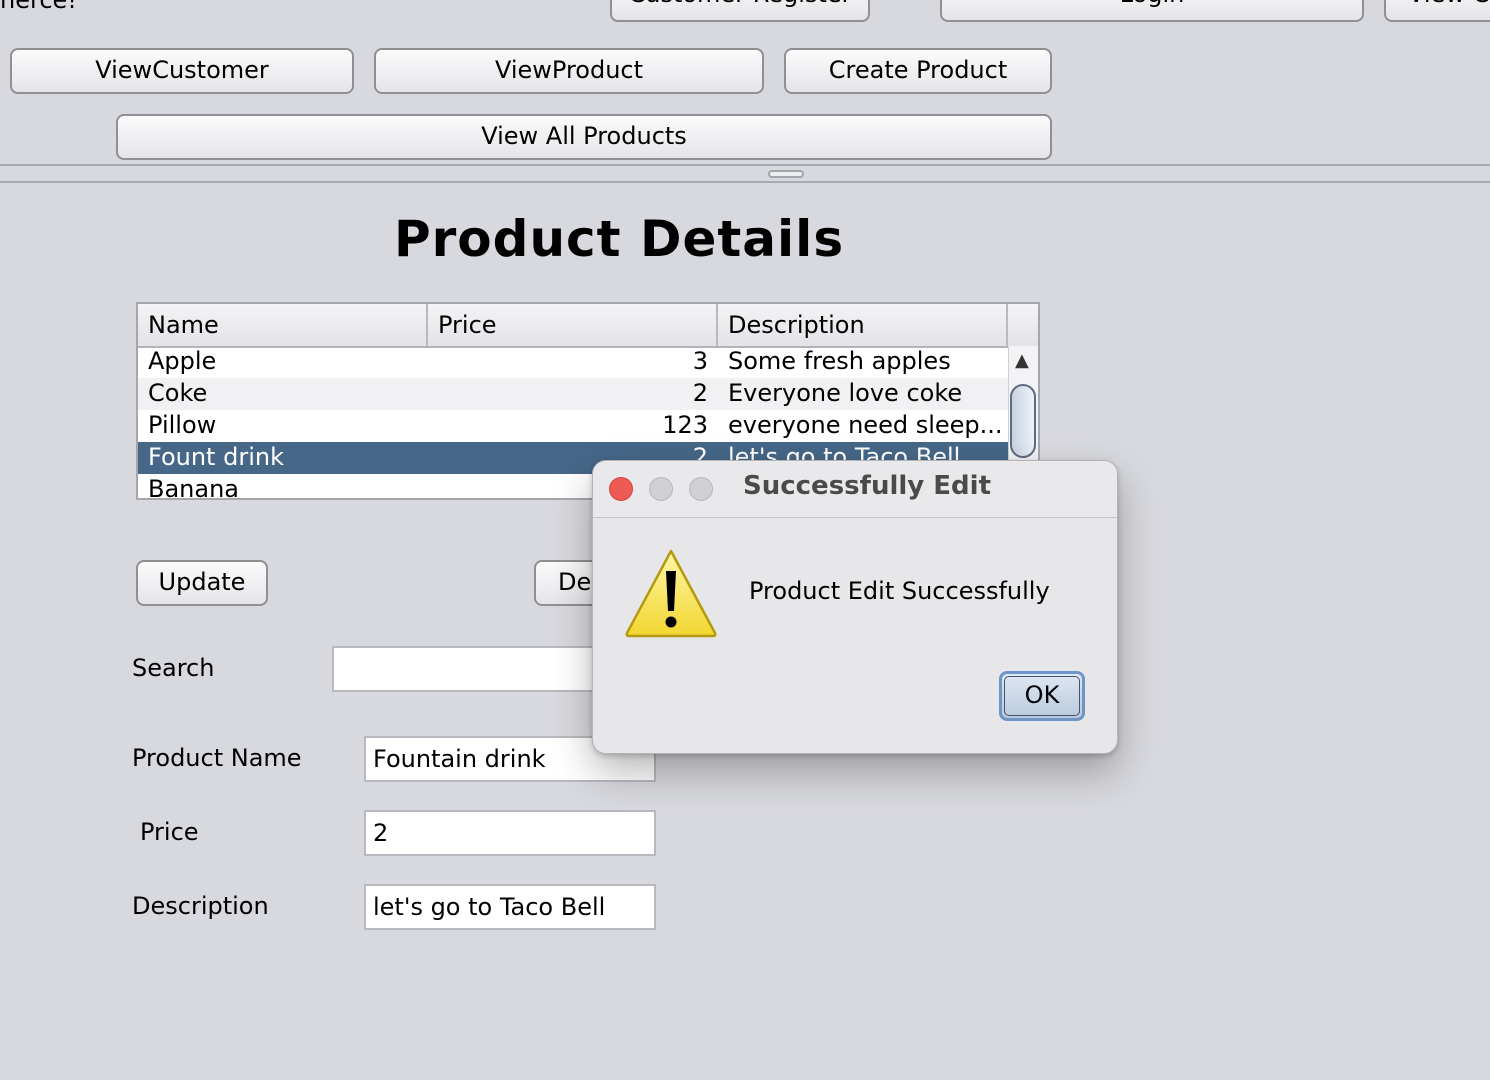 The height and width of the screenshot is (1080, 1490). I want to click on split-divider-top, so click(745, 165).